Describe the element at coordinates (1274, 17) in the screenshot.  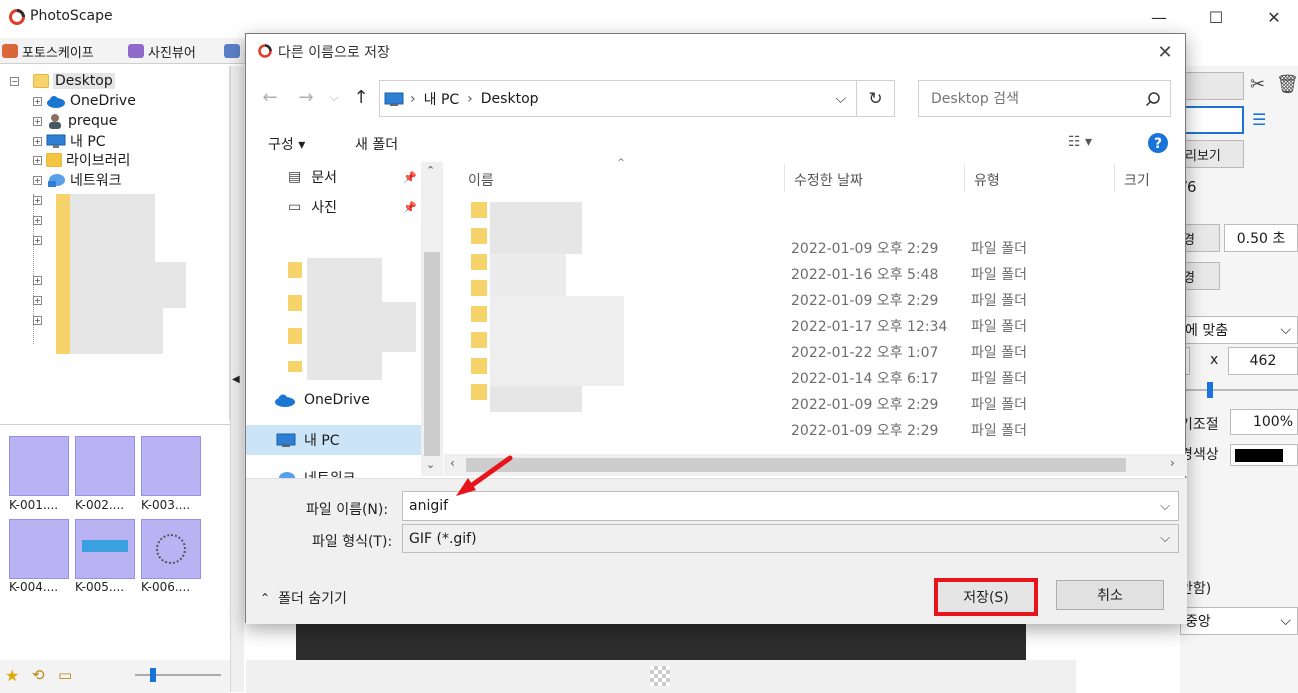
I see `close-button: ✕` at that location.